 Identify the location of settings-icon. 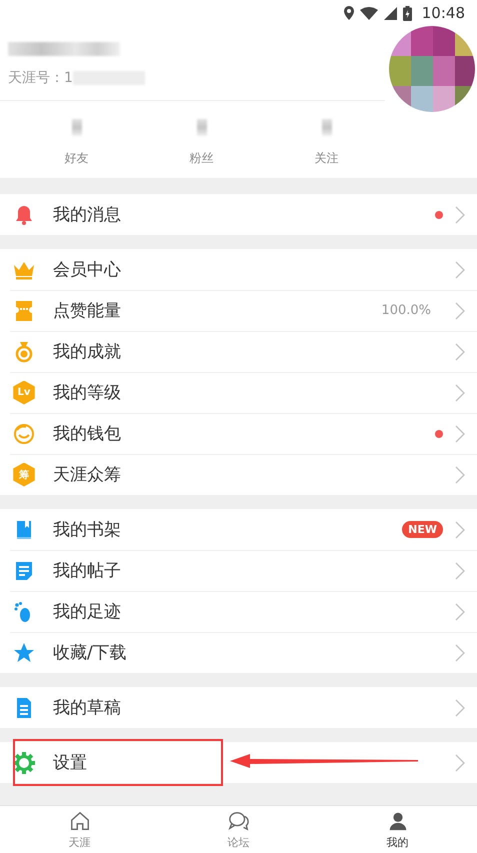
(24, 762).